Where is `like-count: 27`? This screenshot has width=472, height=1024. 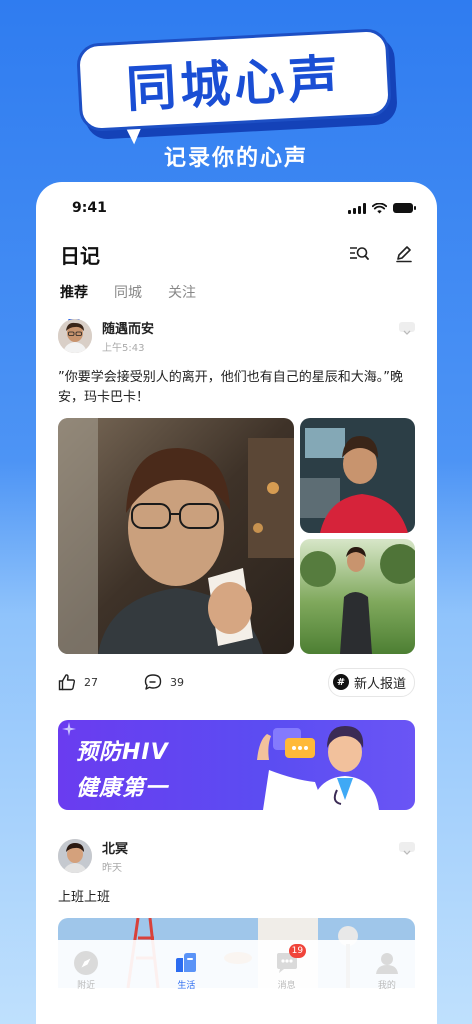
like-count: 27 is located at coordinates (91, 682).